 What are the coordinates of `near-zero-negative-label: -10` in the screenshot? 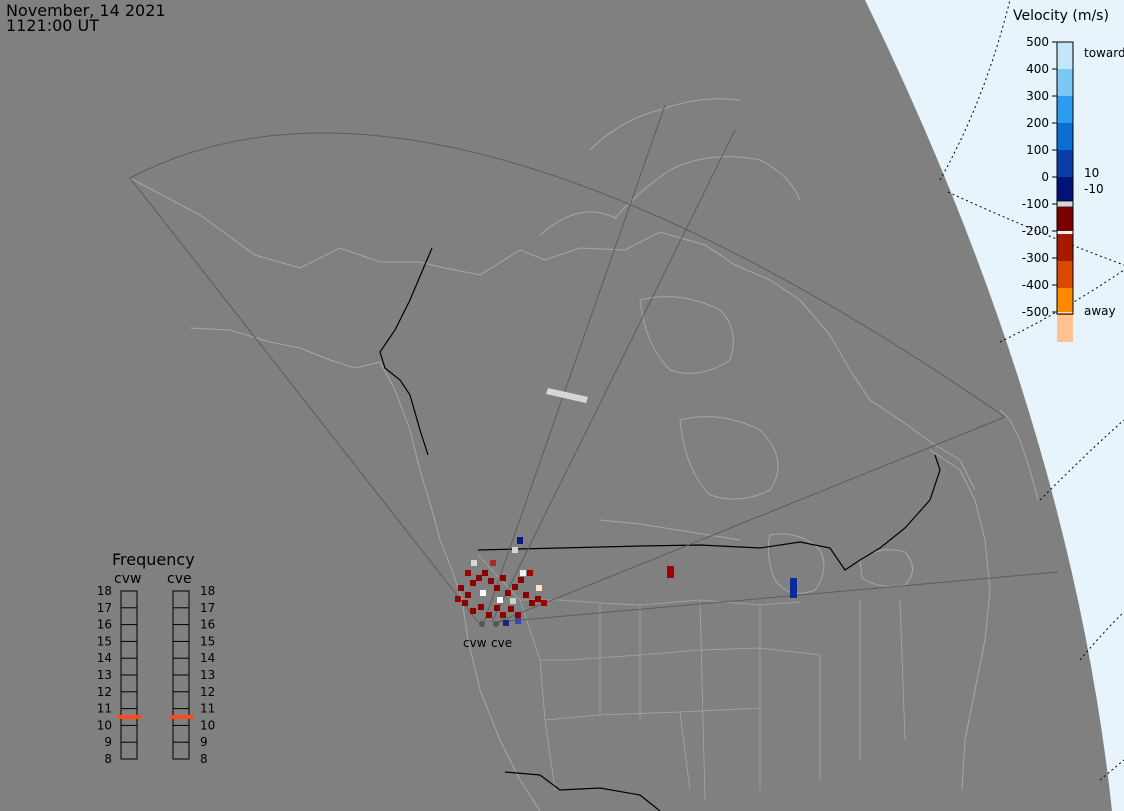 It's located at (1094, 189).